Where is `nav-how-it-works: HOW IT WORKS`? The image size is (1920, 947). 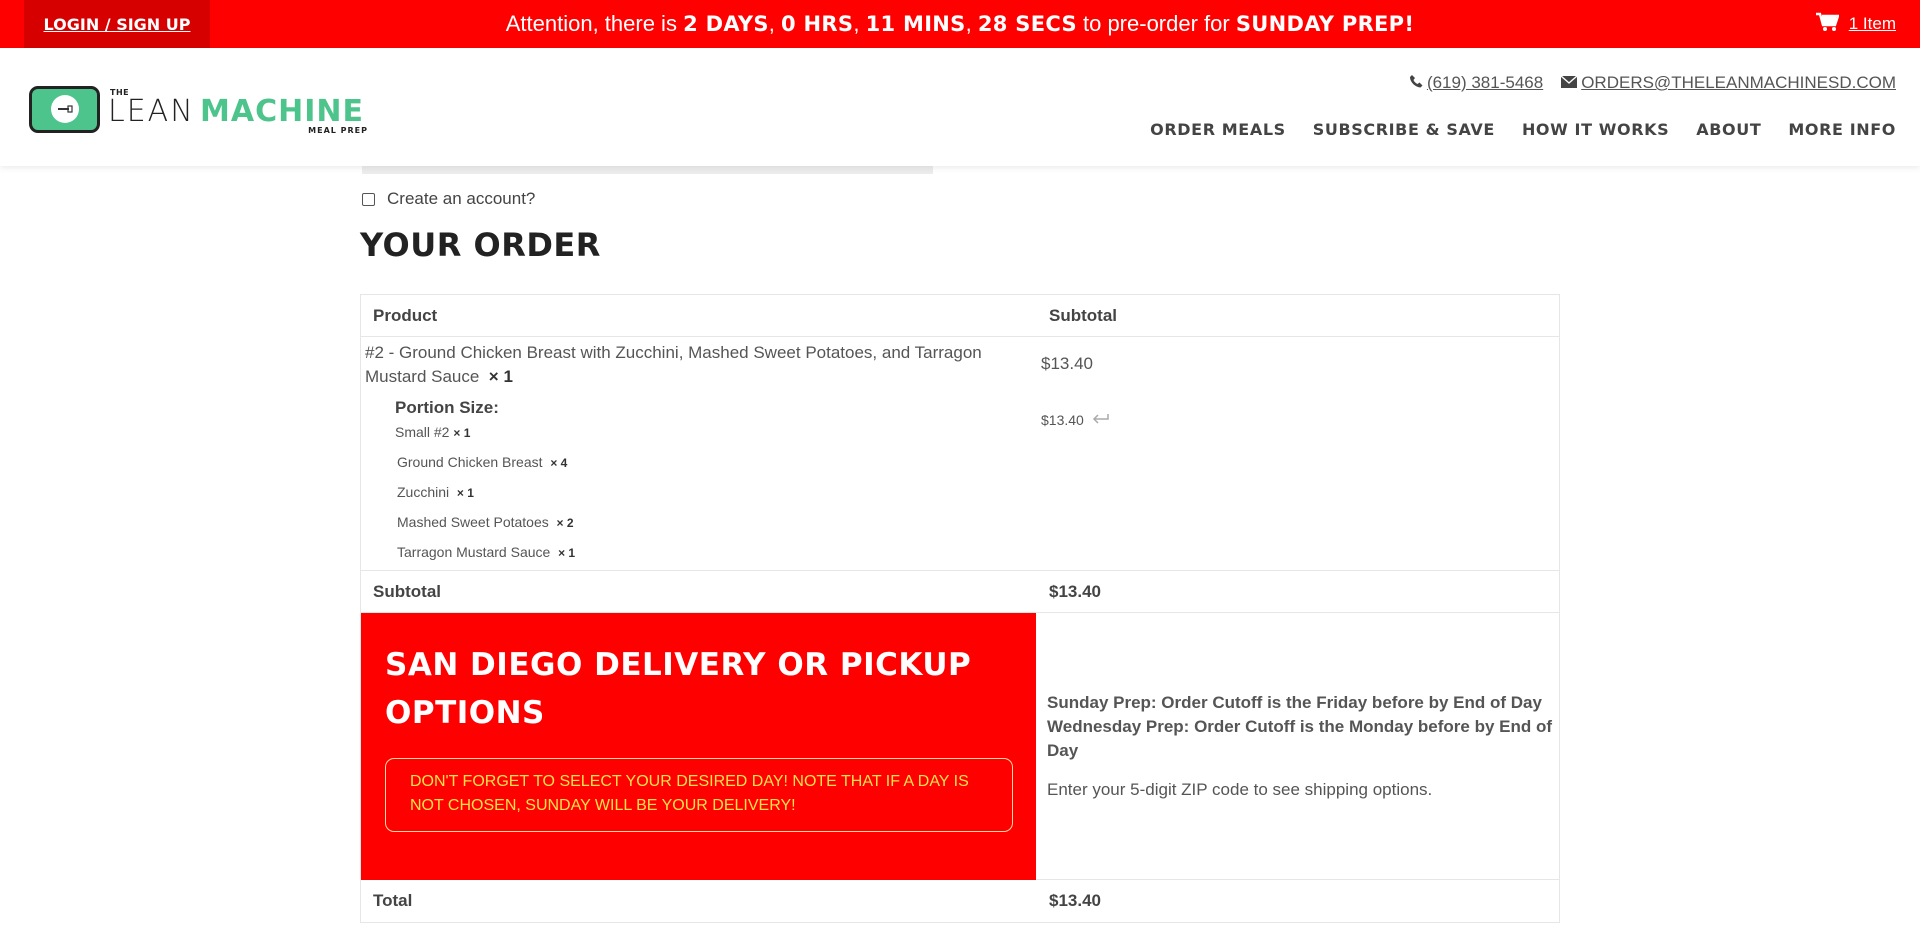 nav-how-it-works: HOW IT WORKS is located at coordinates (1595, 129).